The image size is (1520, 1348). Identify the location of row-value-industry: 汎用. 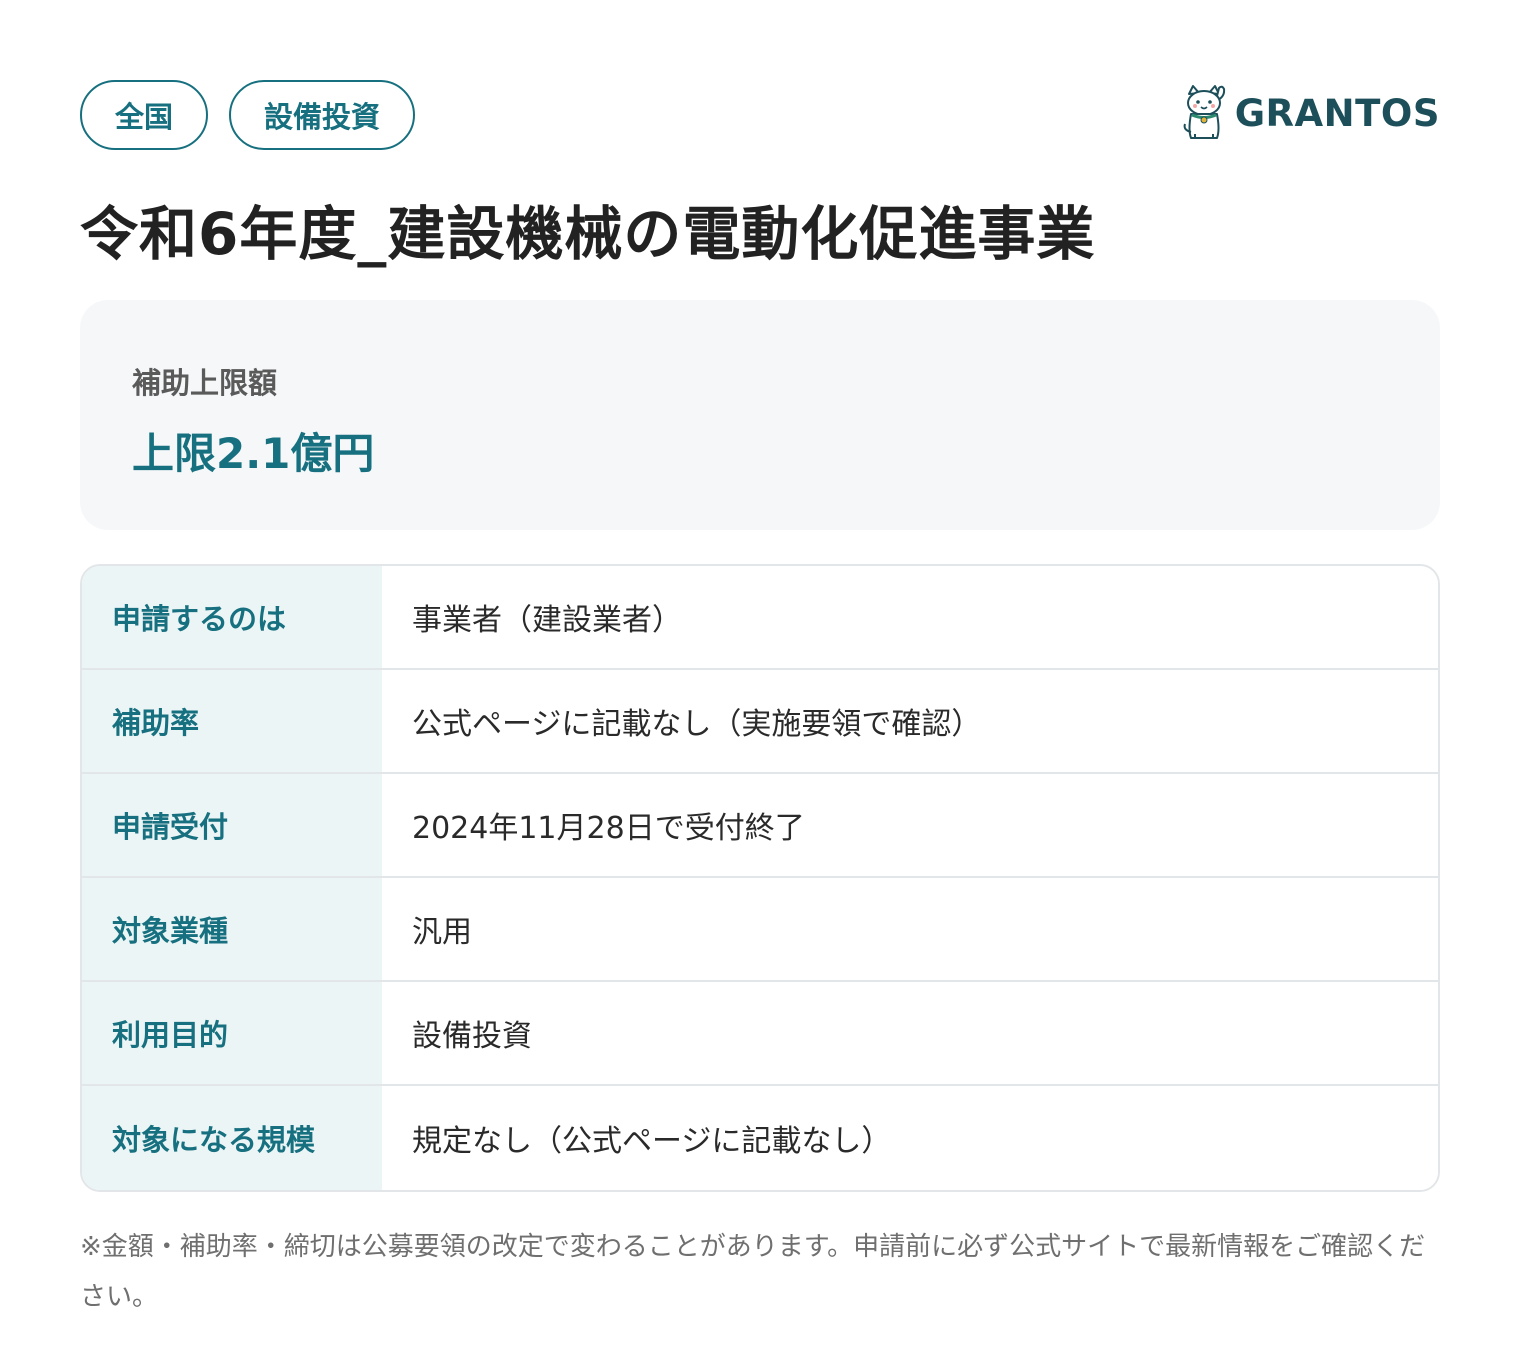
(910, 928).